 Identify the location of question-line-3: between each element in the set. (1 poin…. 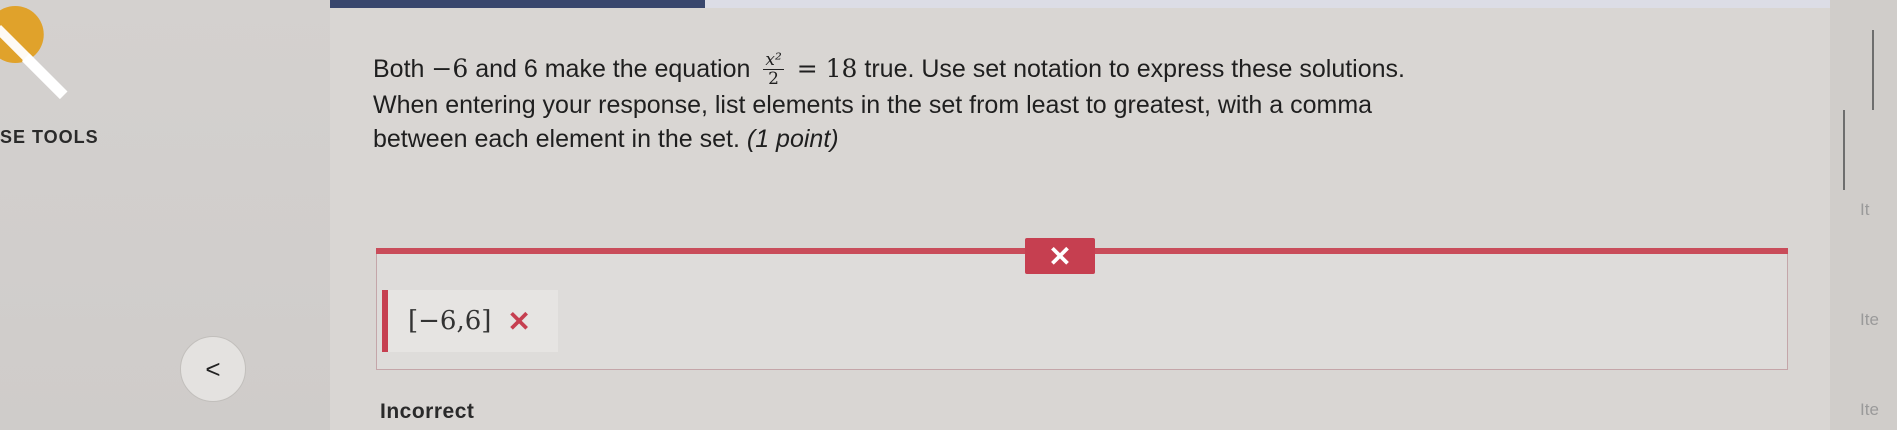
(1093, 139).